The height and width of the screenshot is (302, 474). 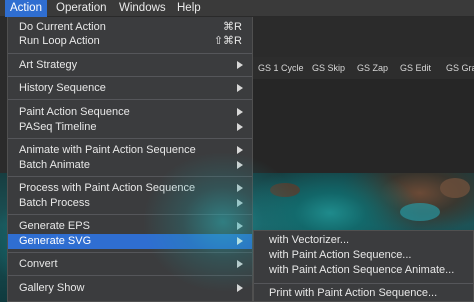 I want to click on menu-item-art-strategy: Art Strategy, so click(x=130, y=65).